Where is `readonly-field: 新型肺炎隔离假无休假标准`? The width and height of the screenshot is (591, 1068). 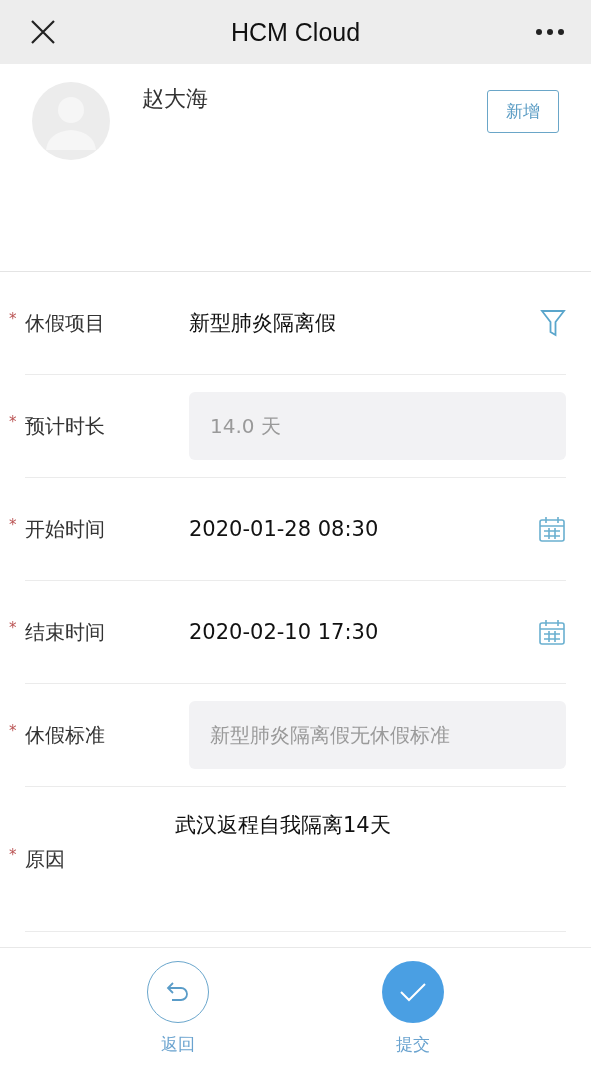
readonly-field: 新型肺炎隔离假无休假标准 is located at coordinates (377, 735).